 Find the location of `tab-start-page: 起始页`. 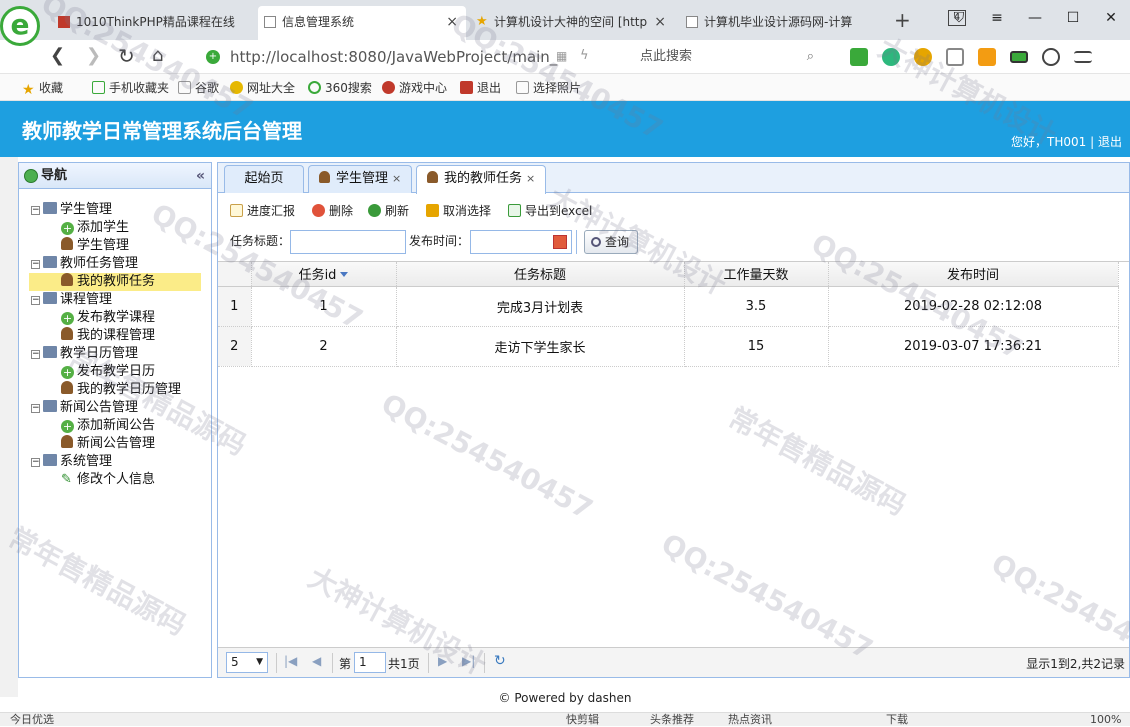

tab-start-page: 起始页 is located at coordinates (264, 179).